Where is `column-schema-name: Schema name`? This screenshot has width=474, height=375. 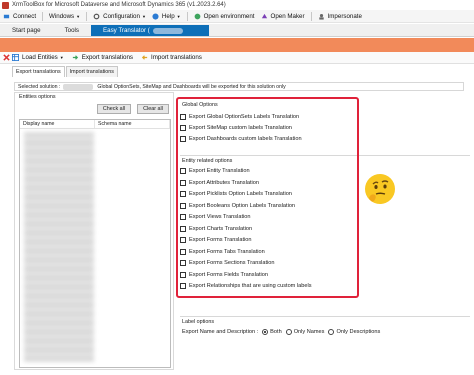 column-schema-name: Schema name is located at coordinates (132, 124).